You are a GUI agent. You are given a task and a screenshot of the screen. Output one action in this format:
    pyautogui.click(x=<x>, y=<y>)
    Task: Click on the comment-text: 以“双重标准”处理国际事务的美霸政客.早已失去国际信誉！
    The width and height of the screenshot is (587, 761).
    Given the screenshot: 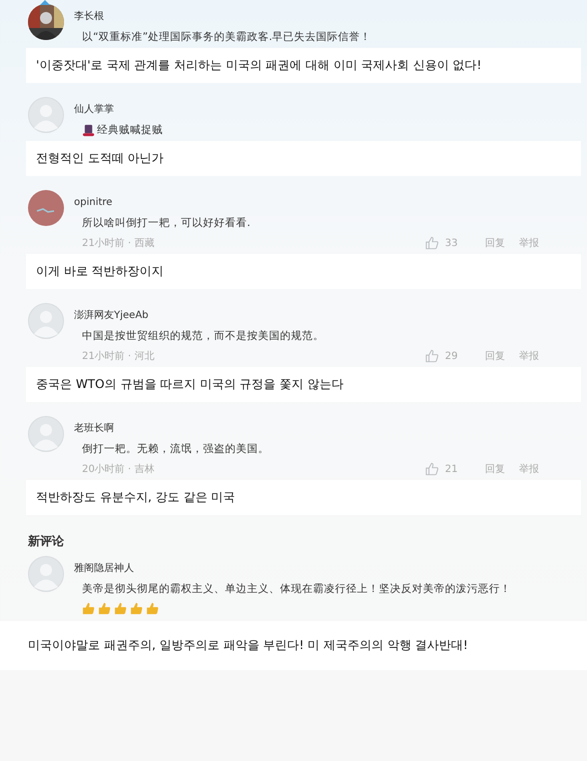 What is the action you would take?
    pyautogui.click(x=227, y=37)
    